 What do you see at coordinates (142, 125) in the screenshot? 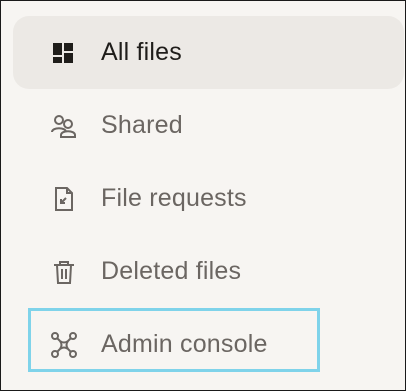
I see `sidebar-item-label: Shared` at bounding box center [142, 125].